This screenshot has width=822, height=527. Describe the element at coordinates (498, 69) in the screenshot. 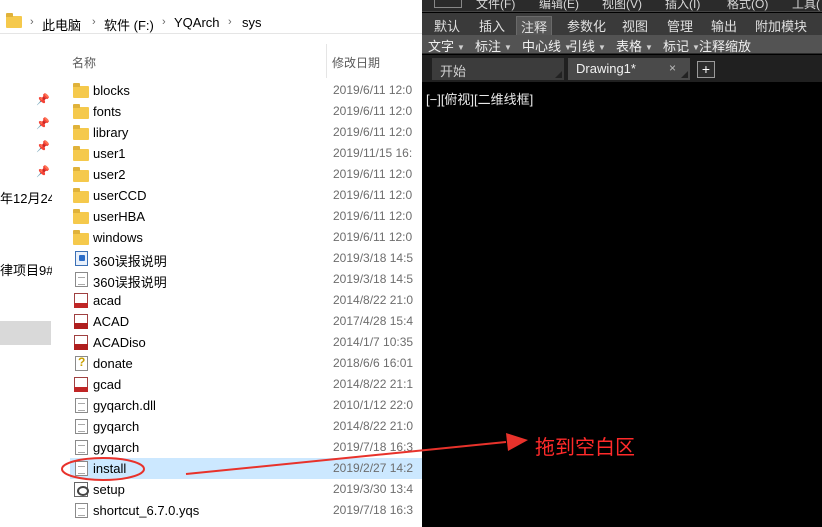

I see `tab-start: 开始` at that location.